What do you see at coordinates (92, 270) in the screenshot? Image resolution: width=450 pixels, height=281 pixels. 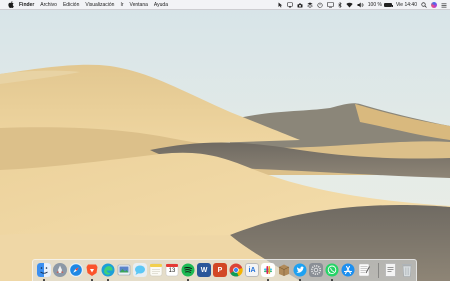 I see `brave-lion-icon` at bounding box center [92, 270].